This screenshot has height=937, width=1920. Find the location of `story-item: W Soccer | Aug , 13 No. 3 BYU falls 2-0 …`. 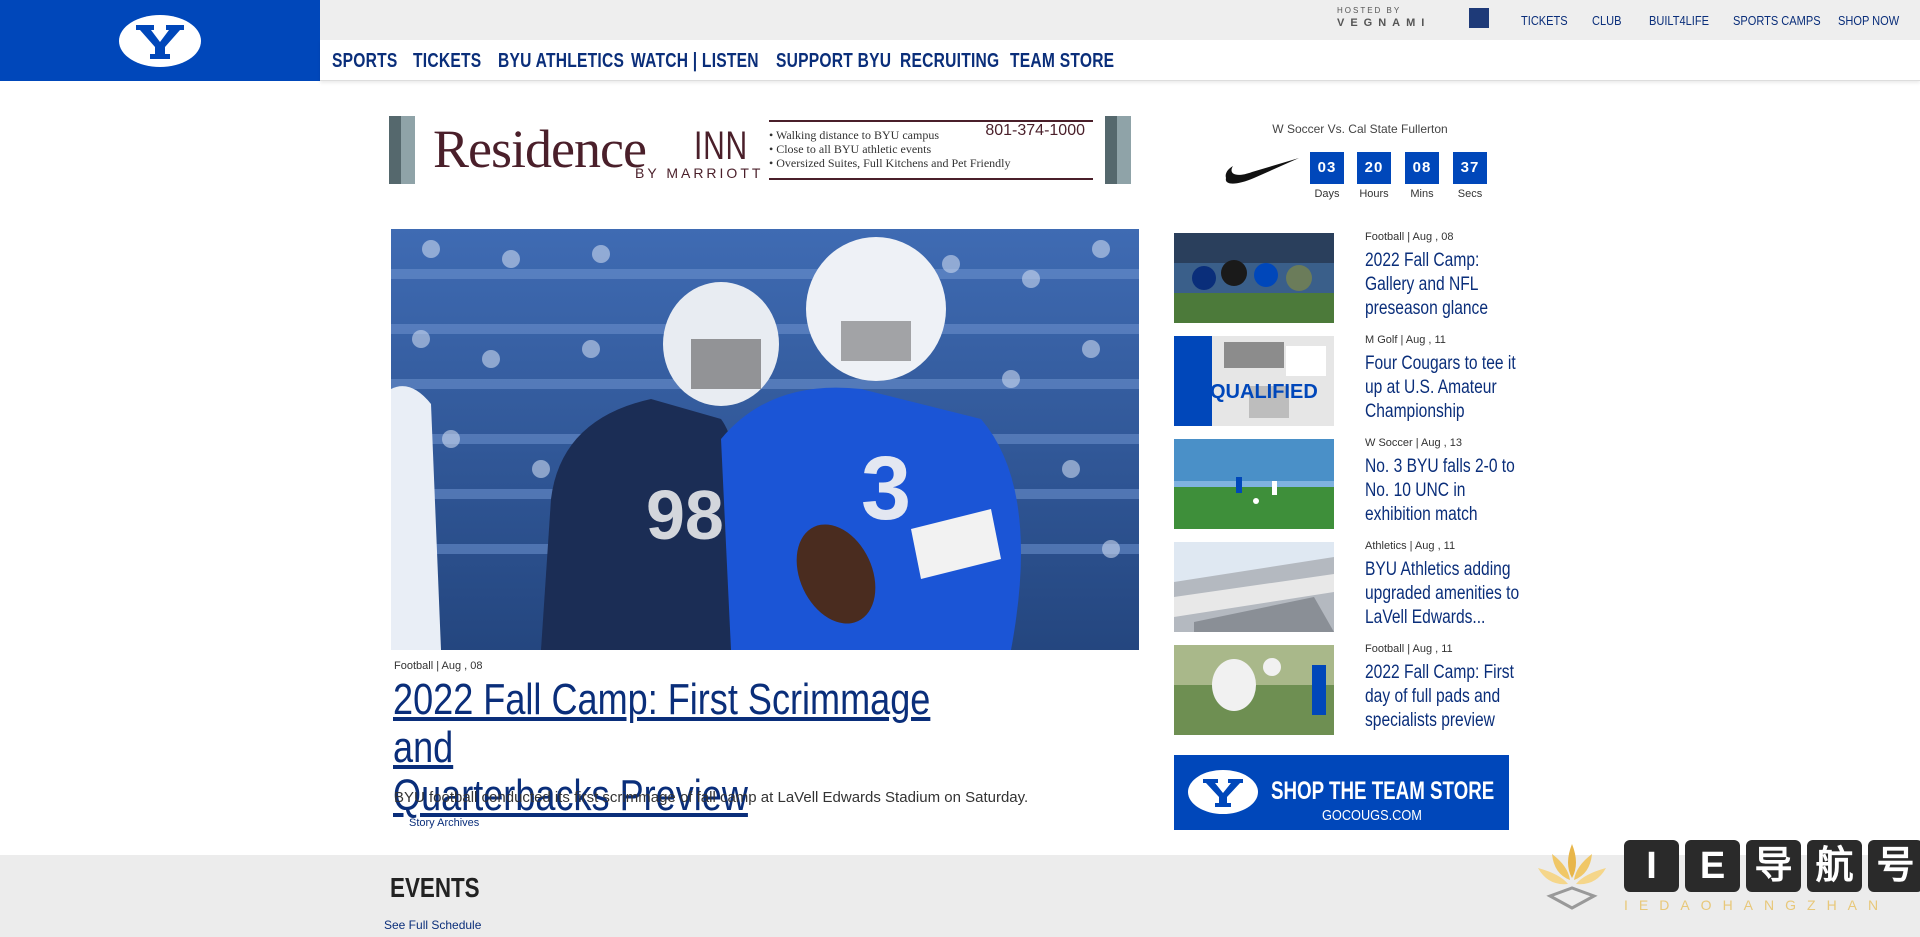

story-item: W Soccer | Aug , 13 No. 3 BYU falls 2-0 … is located at coordinates (1354, 484).